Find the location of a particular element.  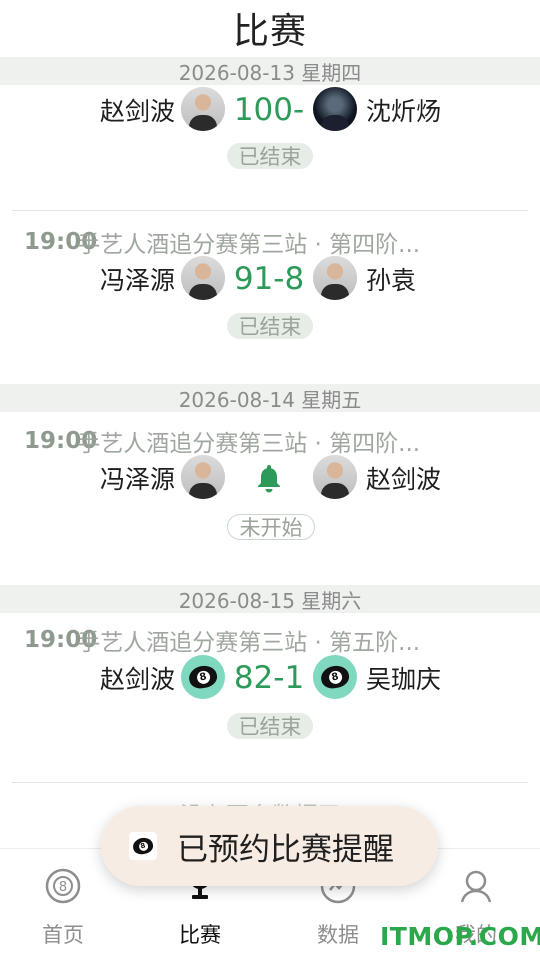

toast-notification: 8 已预约比赛提醒 is located at coordinates (269, 846).